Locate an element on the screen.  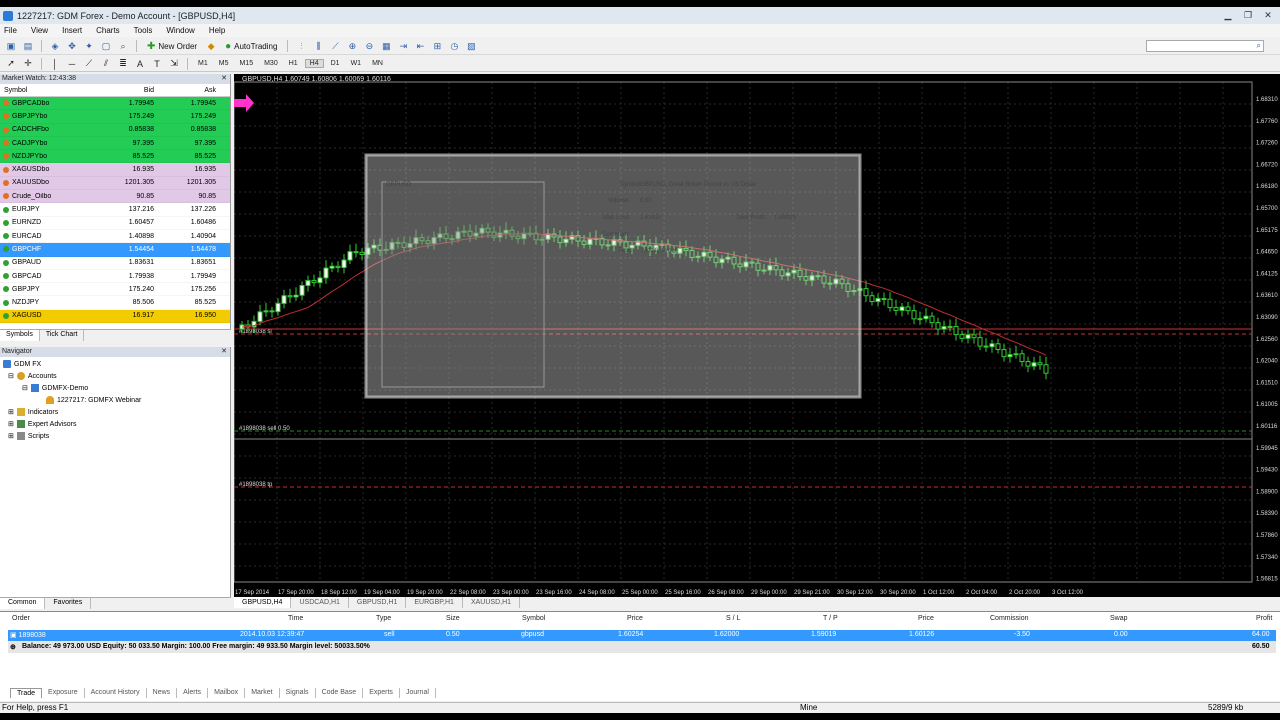
menu-insert: Insert is located at coordinates (72, 30).